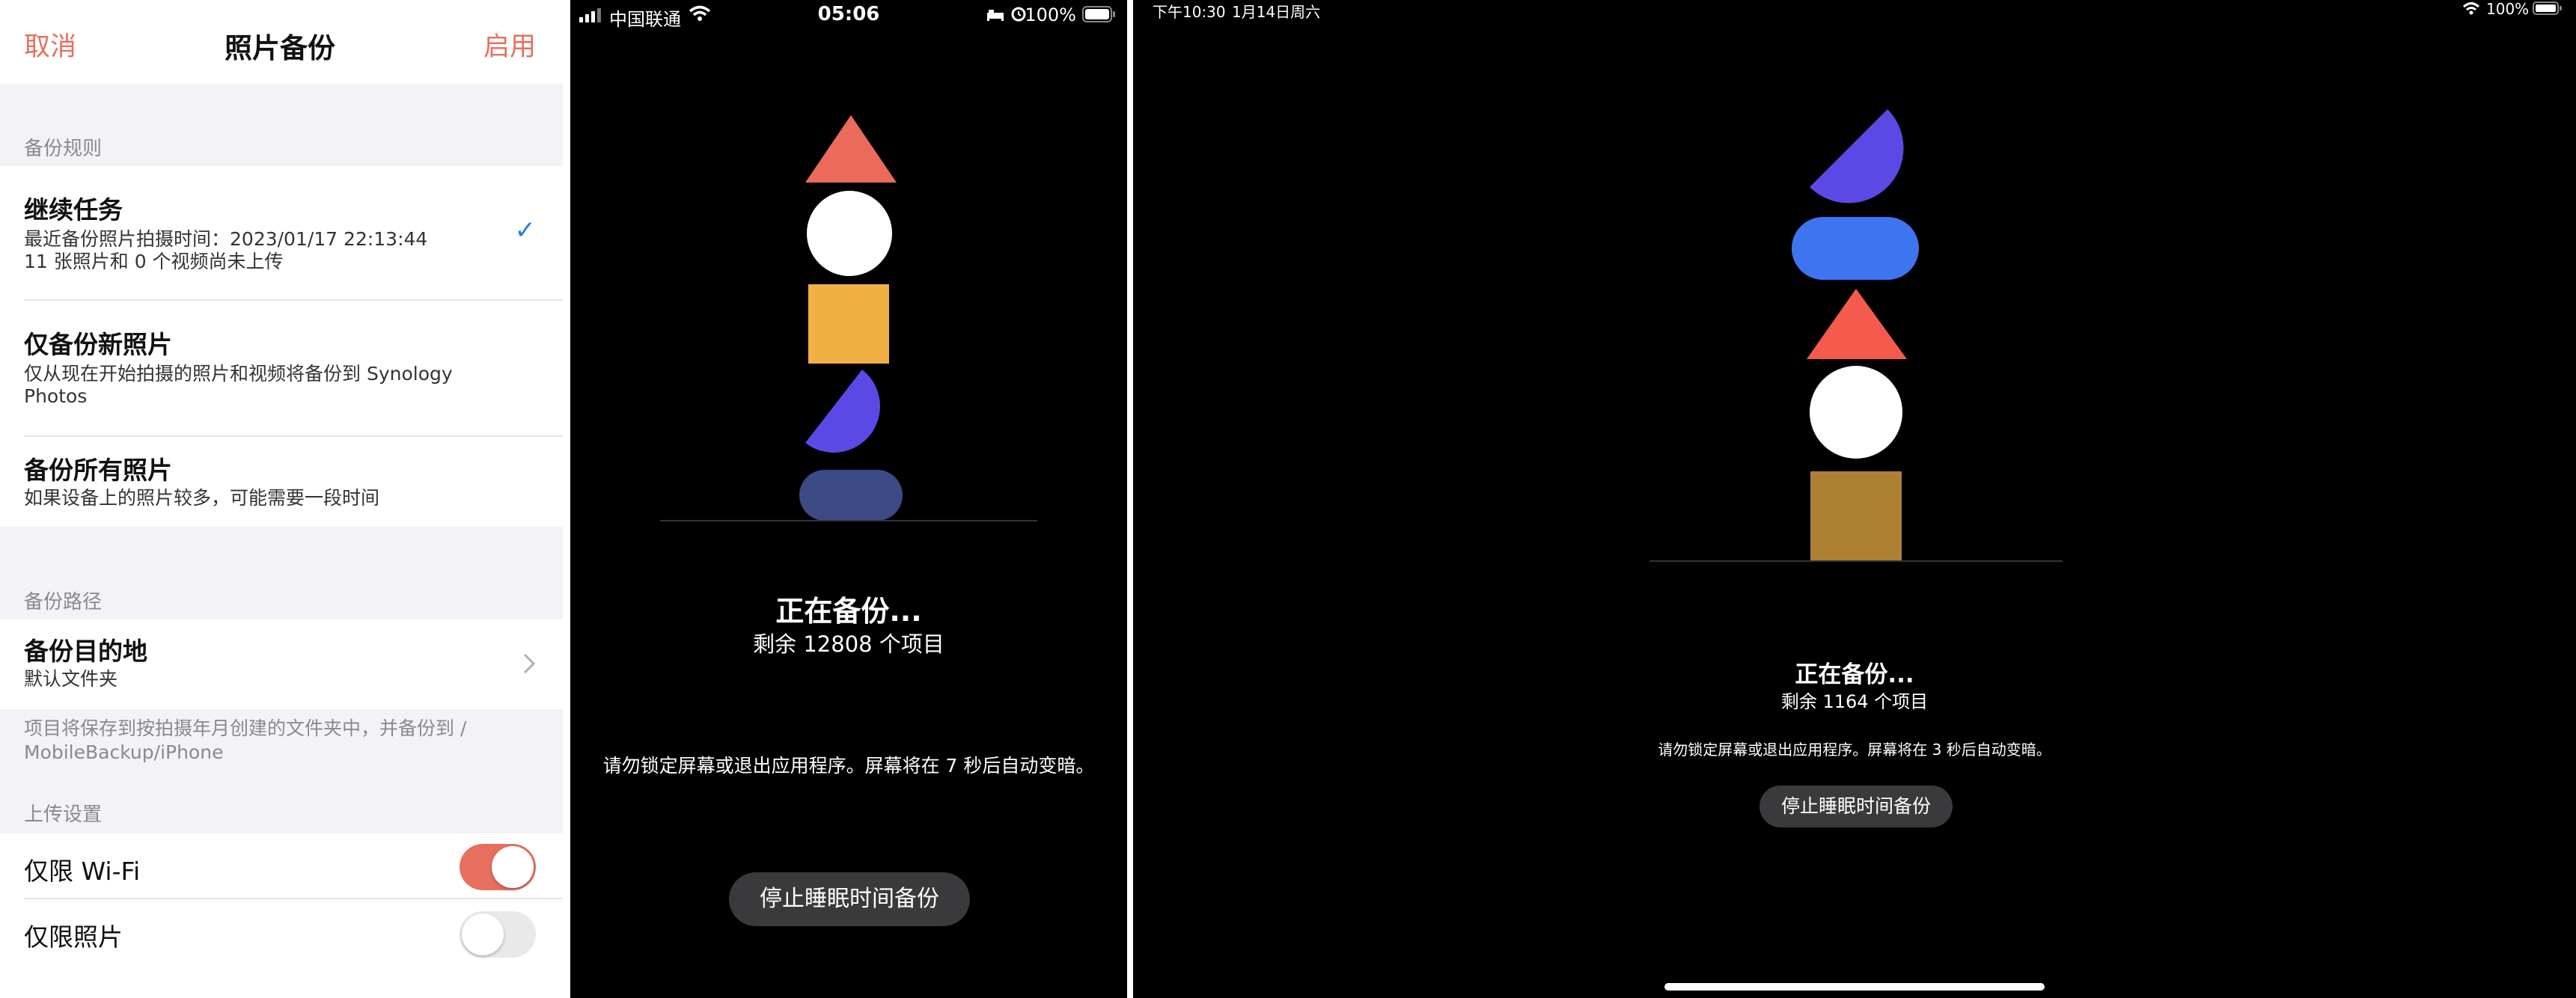 This screenshot has width=2576, height=998. Describe the element at coordinates (73, 937) in the screenshot. I see `photos-only-label: 仅限照片` at that location.